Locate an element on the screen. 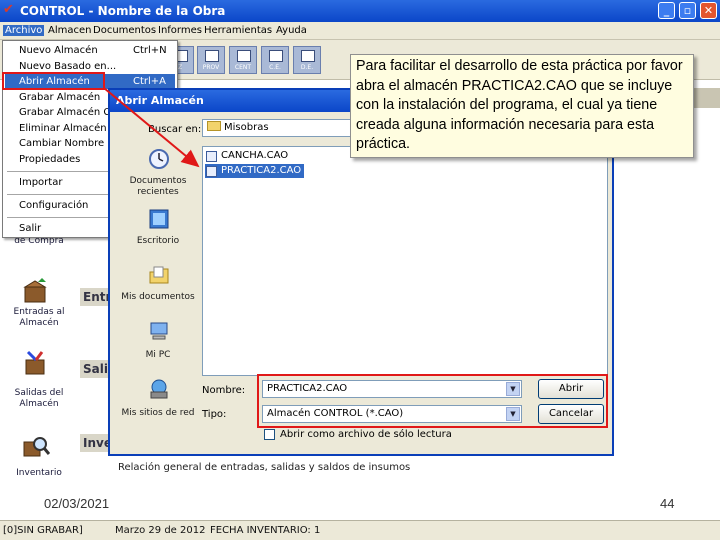 The width and height of the screenshot is (720, 540). left-item-salidas: Salidas del Almacén is located at coordinates (39, 399).